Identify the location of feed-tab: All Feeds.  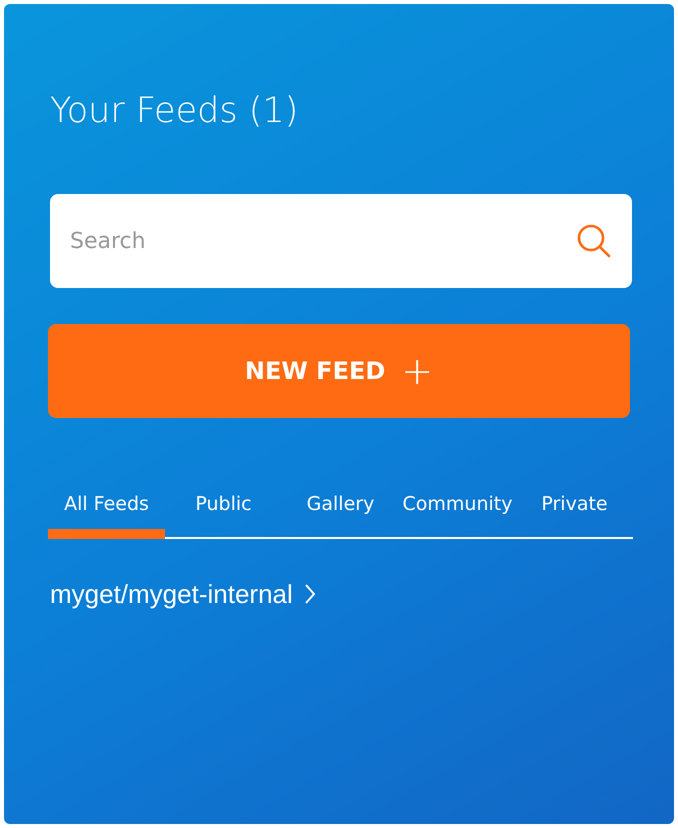
(106, 512).